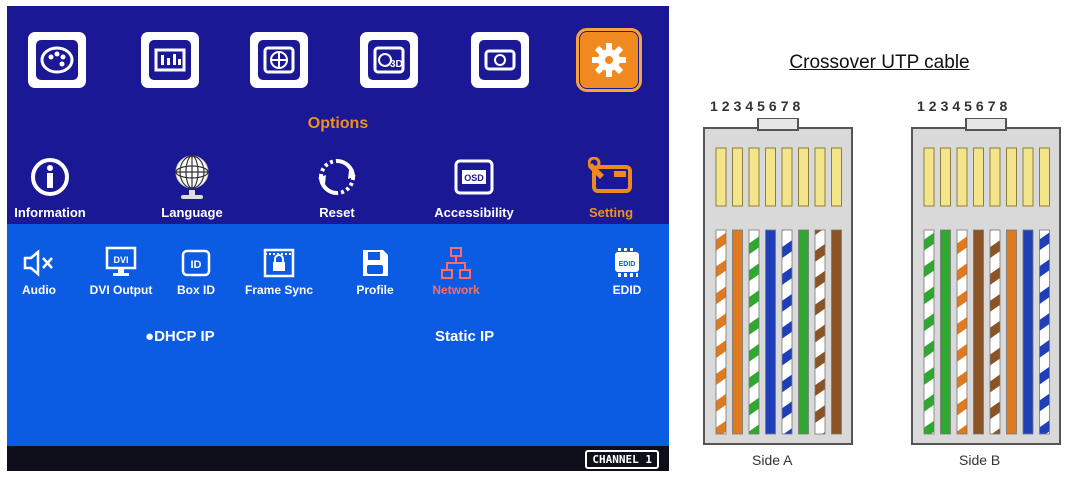 This screenshot has height=477, width=1075. I want to click on side-a-label: Side A, so click(772, 460).